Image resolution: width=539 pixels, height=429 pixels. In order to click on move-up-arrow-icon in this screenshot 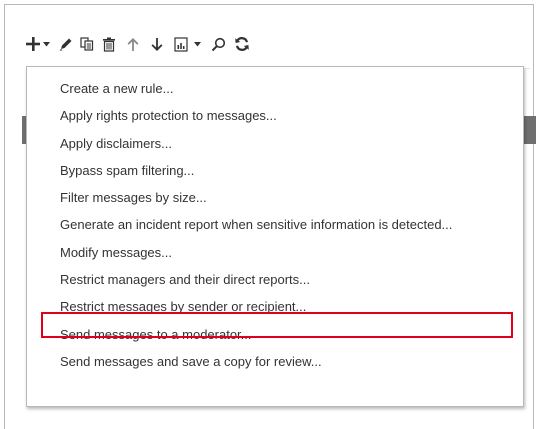, I will do `click(133, 44)`.